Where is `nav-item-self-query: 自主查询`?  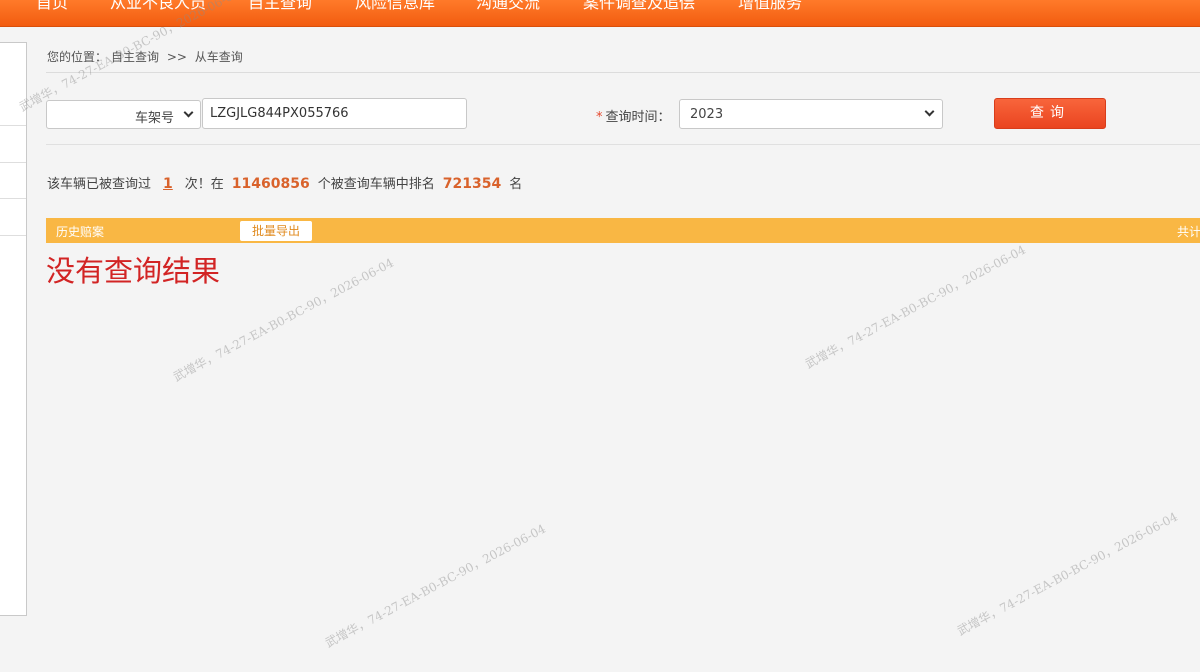
nav-item-self-query: 自主查询 is located at coordinates (280, 7).